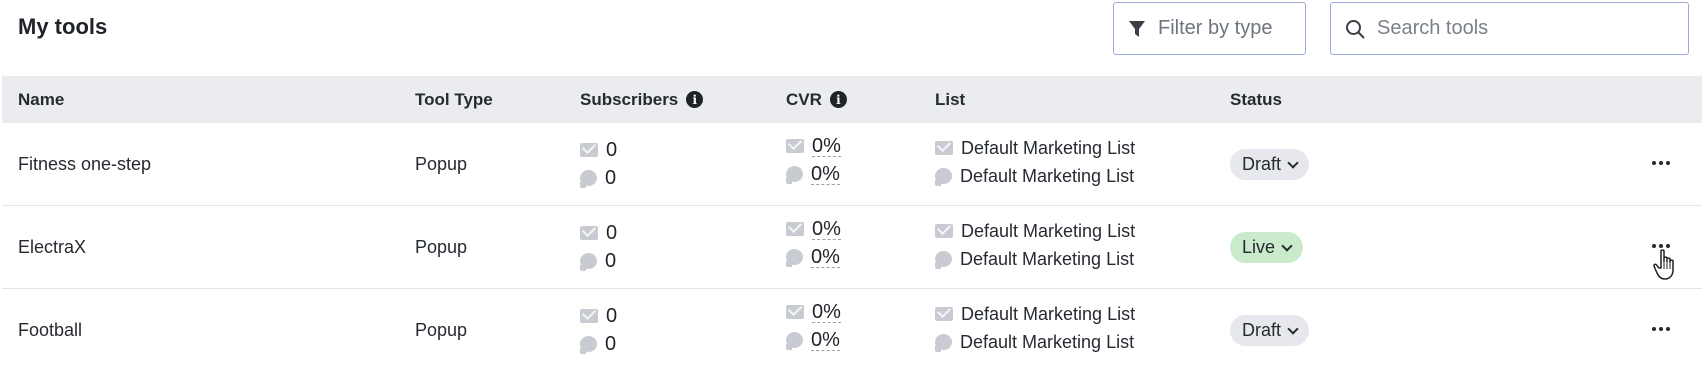 The image size is (1704, 370). I want to click on status-dropdown: Live, so click(1267, 247).